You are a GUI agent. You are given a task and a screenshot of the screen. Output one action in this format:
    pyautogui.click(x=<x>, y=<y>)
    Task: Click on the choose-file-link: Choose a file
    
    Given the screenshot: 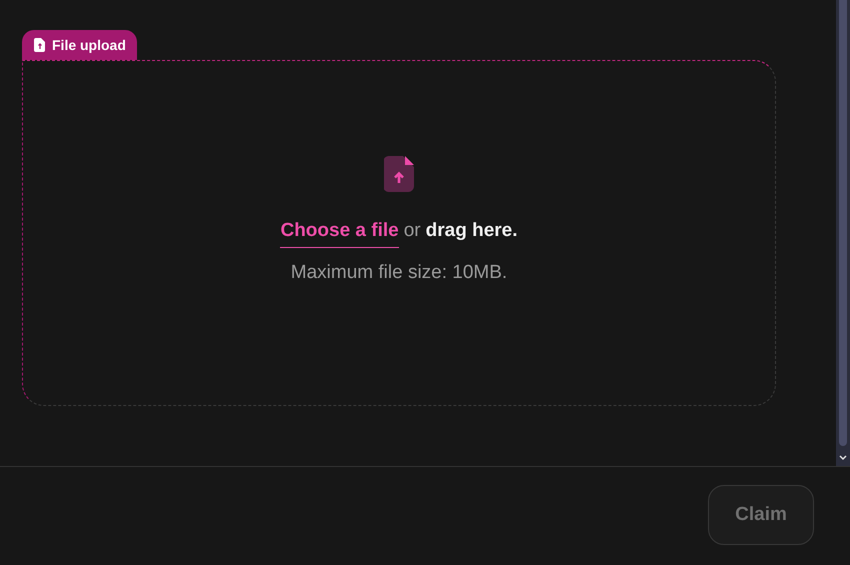 What is the action you would take?
    pyautogui.click(x=339, y=234)
    